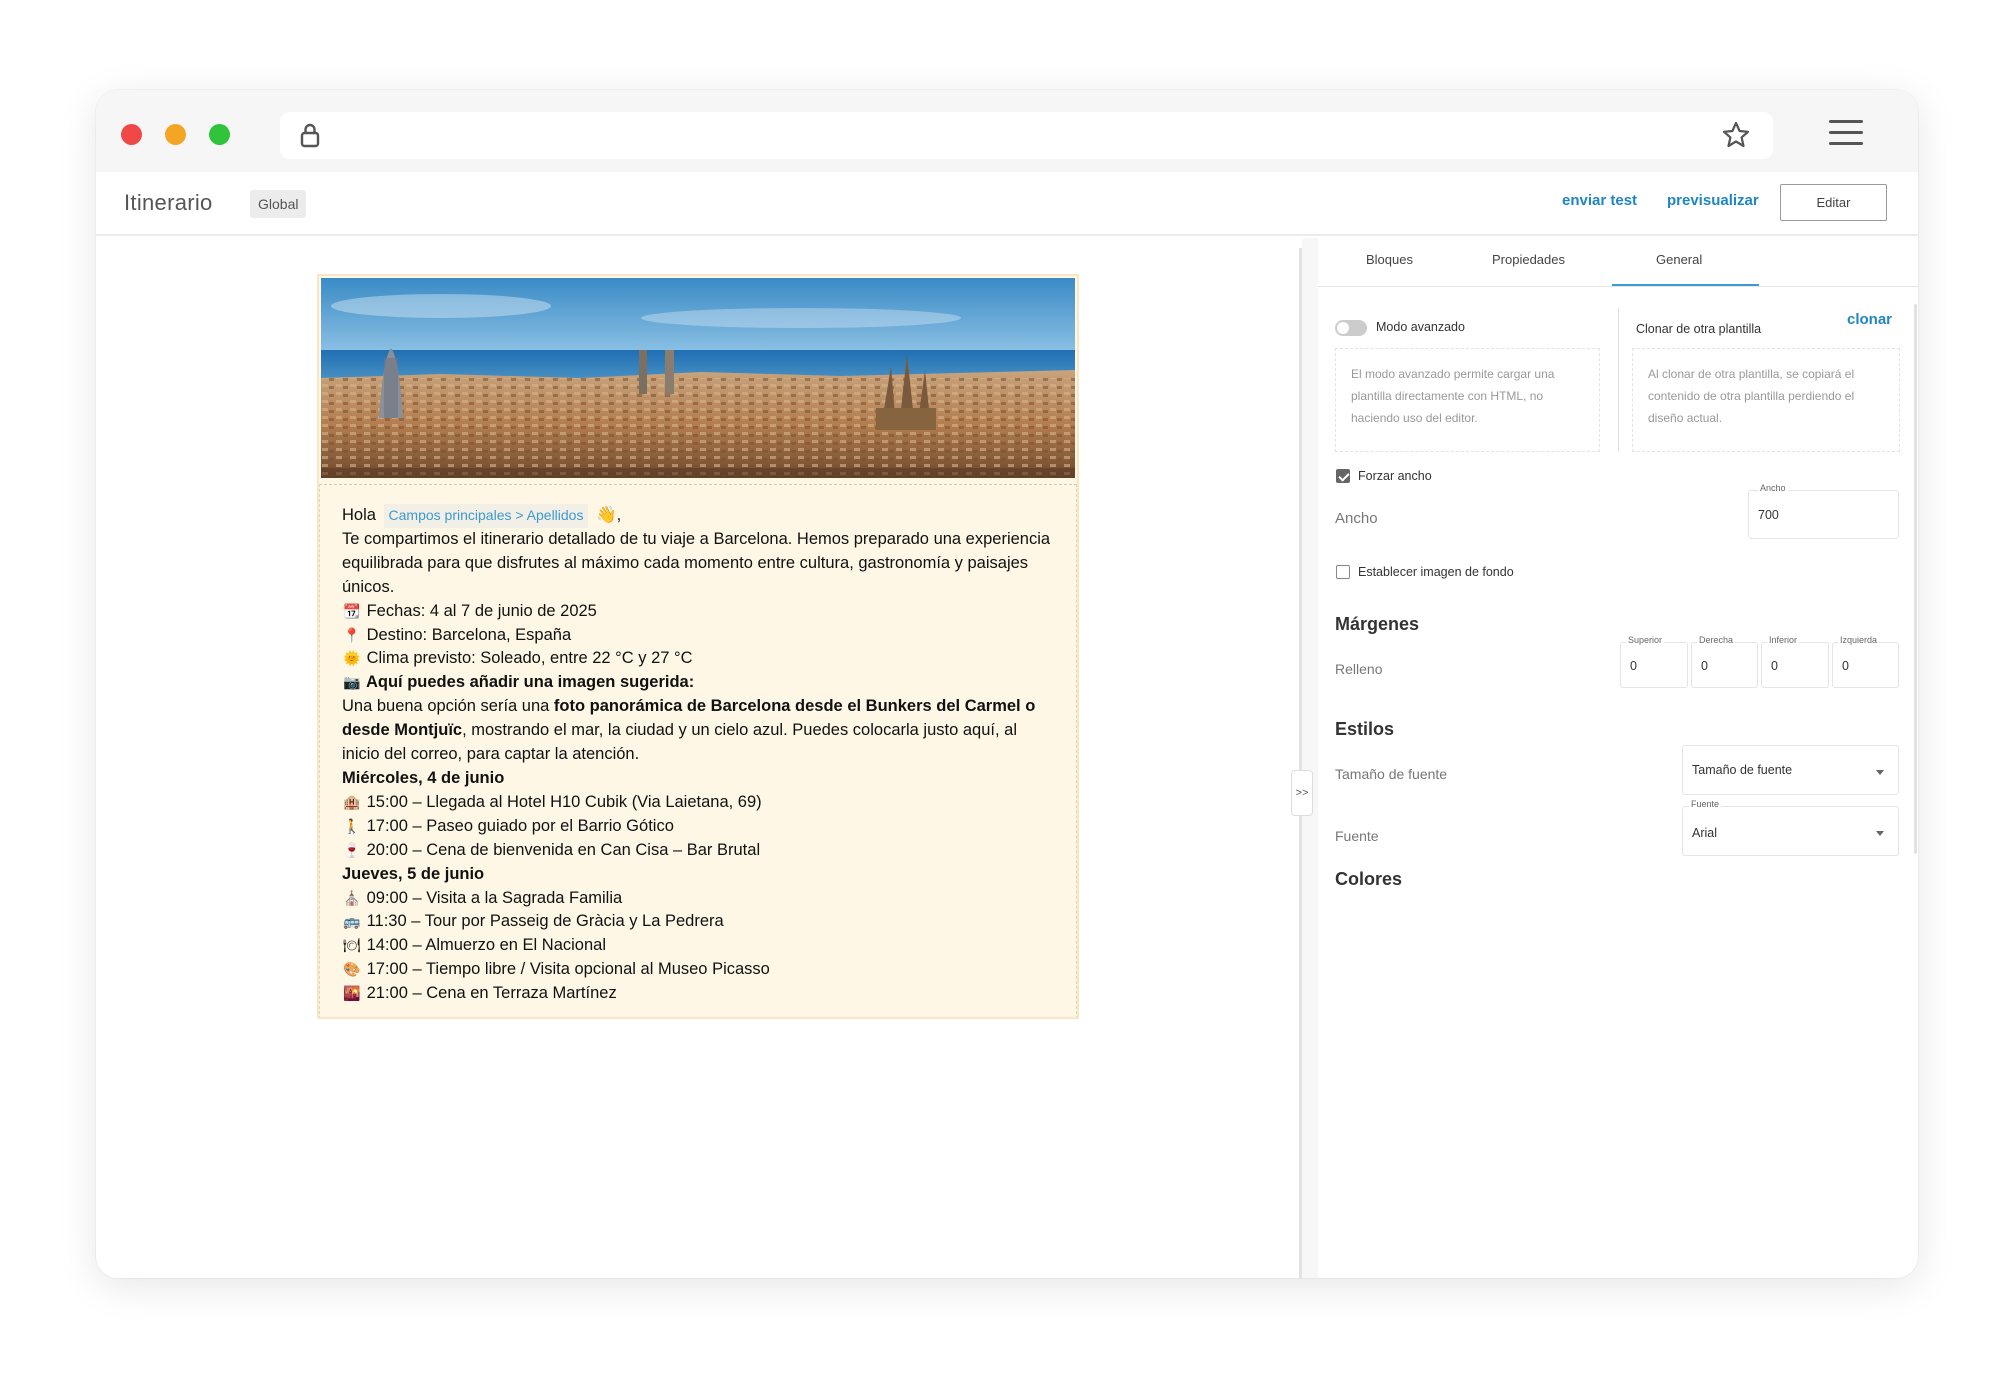  I want to click on font-size-select: Tamaño de fuente, so click(1790, 770).